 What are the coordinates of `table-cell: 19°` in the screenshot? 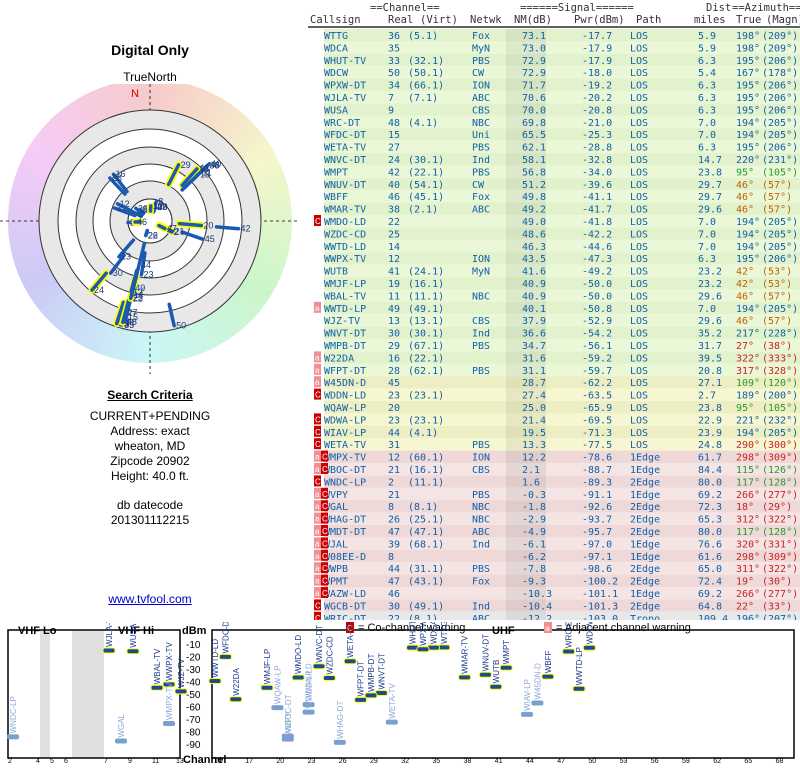 It's located at (745, 582).